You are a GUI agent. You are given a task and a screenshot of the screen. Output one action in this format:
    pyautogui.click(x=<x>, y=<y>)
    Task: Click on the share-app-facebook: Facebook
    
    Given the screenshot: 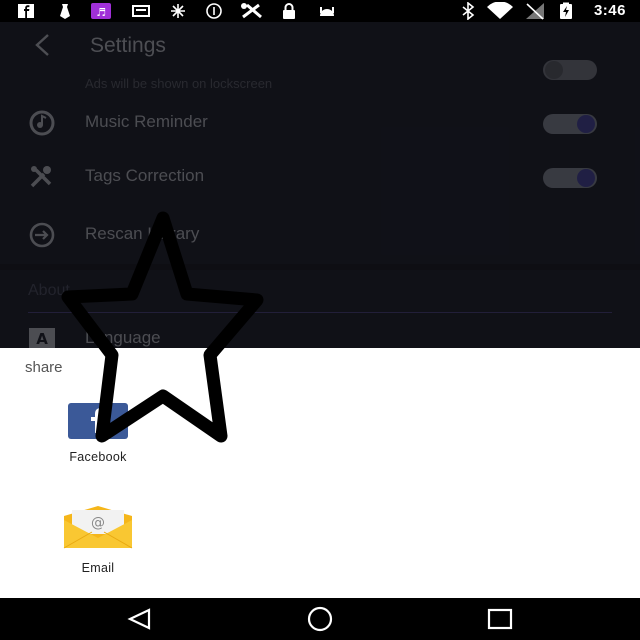 What is the action you would take?
    pyautogui.click(x=98, y=433)
    